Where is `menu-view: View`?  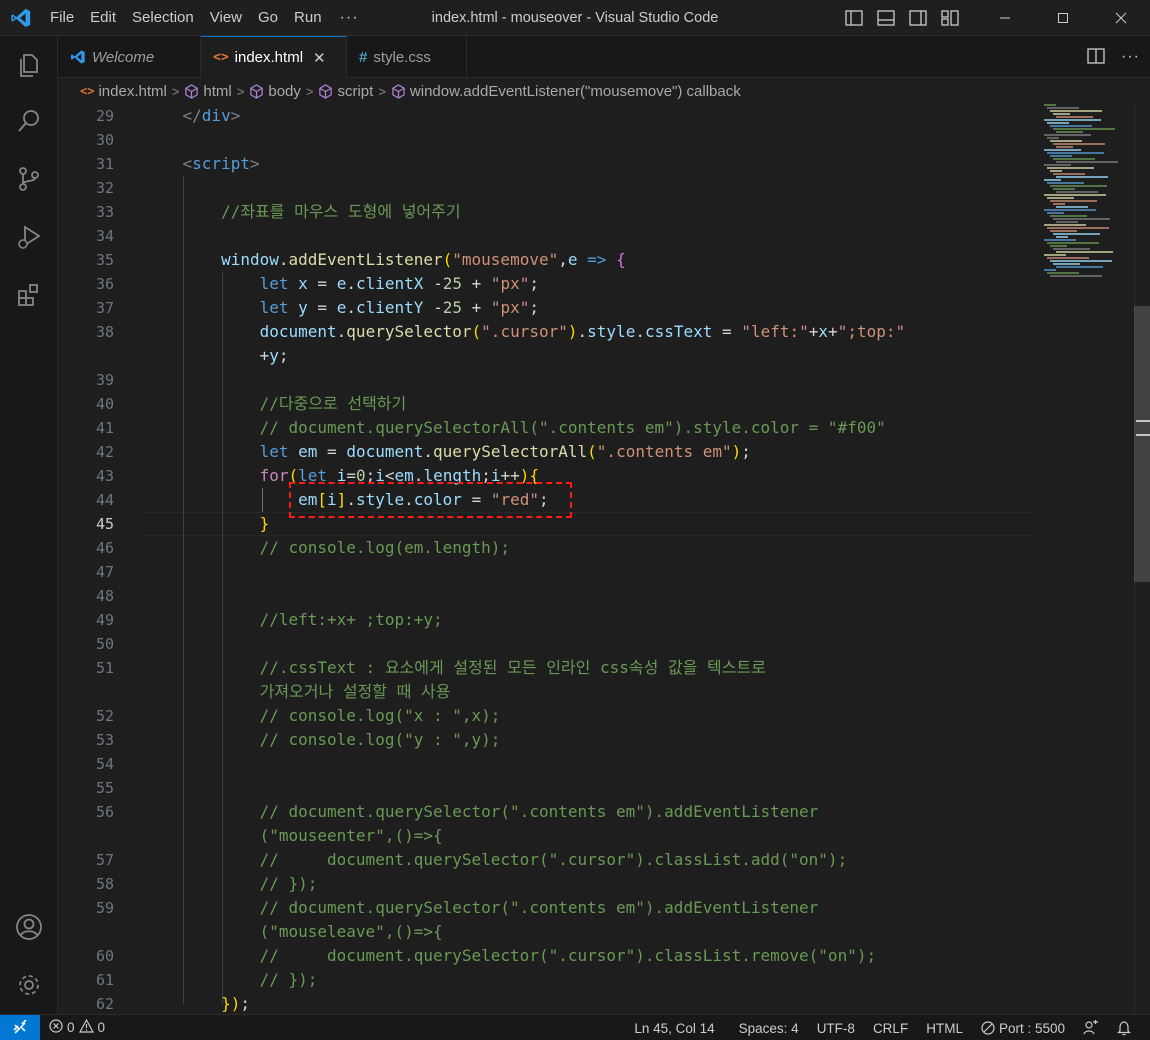
menu-view: View is located at coordinates (226, 18).